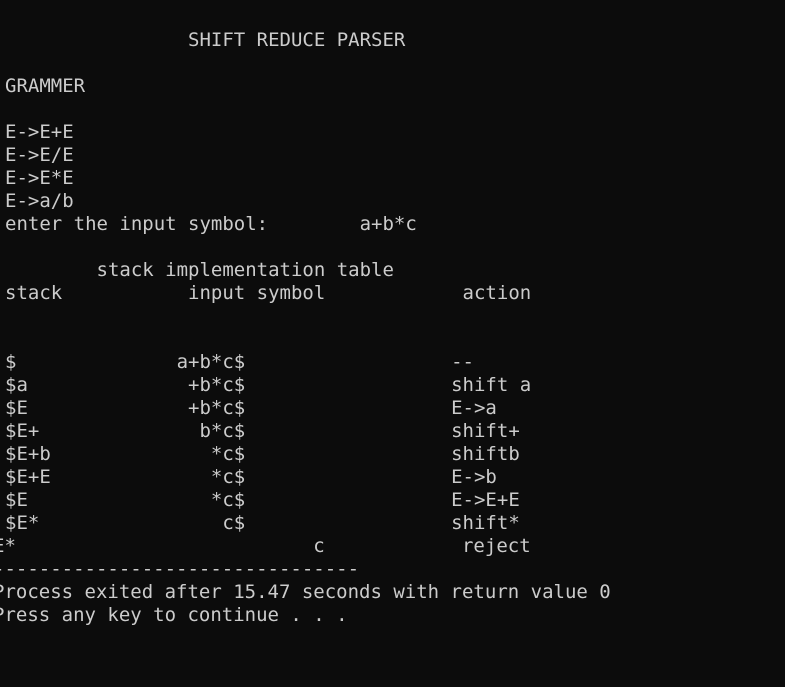 Image resolution: width=785 pixels, height=687 pixels. Describe the element at coordinates (268, 293) in the screenshot. I see `table-header: stack input symbol action` at that location.